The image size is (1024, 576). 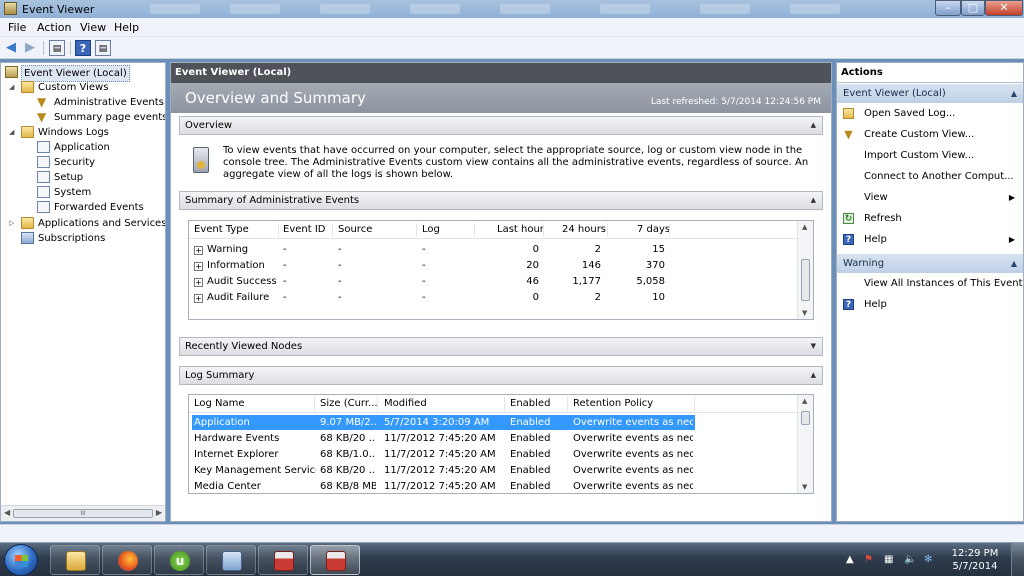 I want to click on log-name: Application, so click(x=253, y=422).